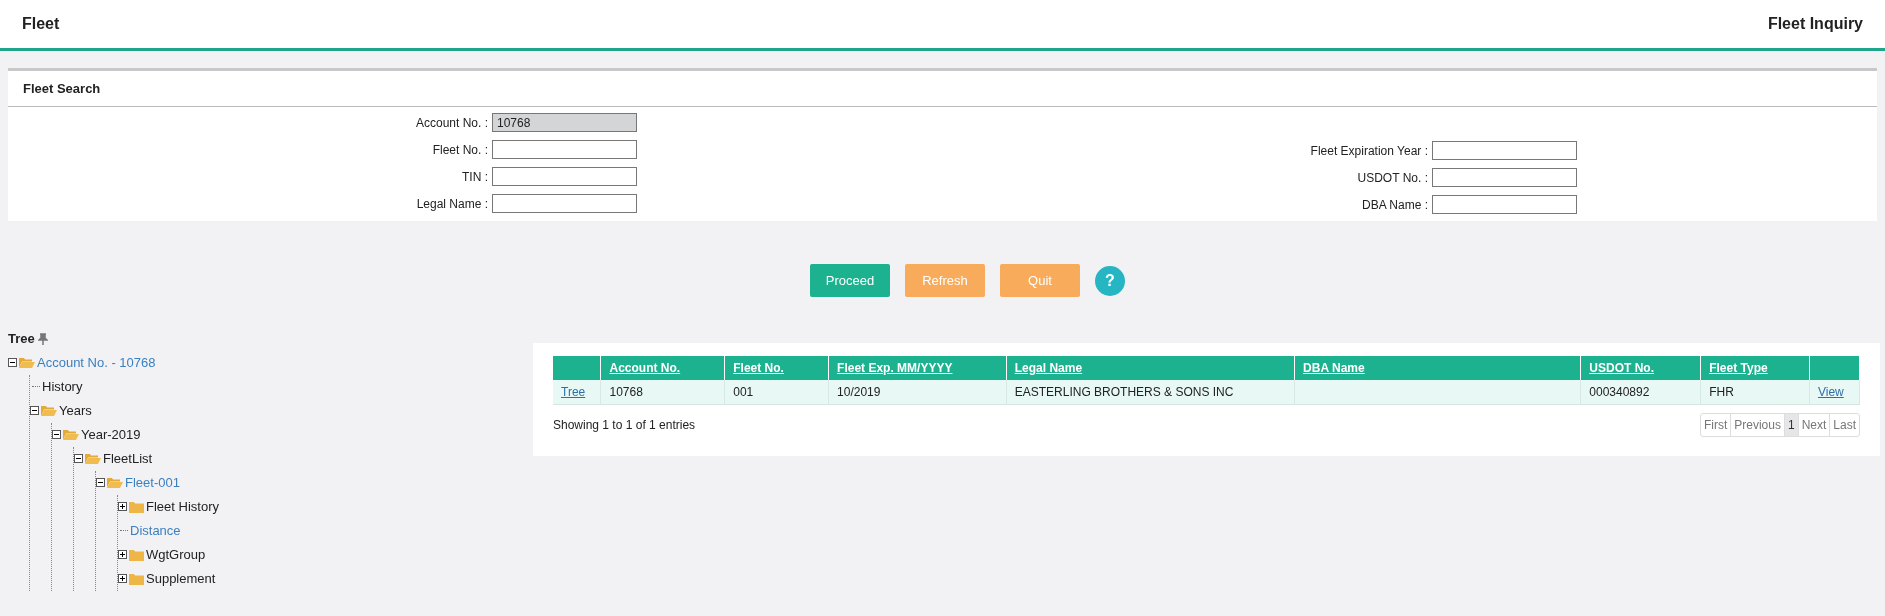  Describe the element at coordinates (1755, 392) in the screenshot. I see `table-cell: FHR` at that location.